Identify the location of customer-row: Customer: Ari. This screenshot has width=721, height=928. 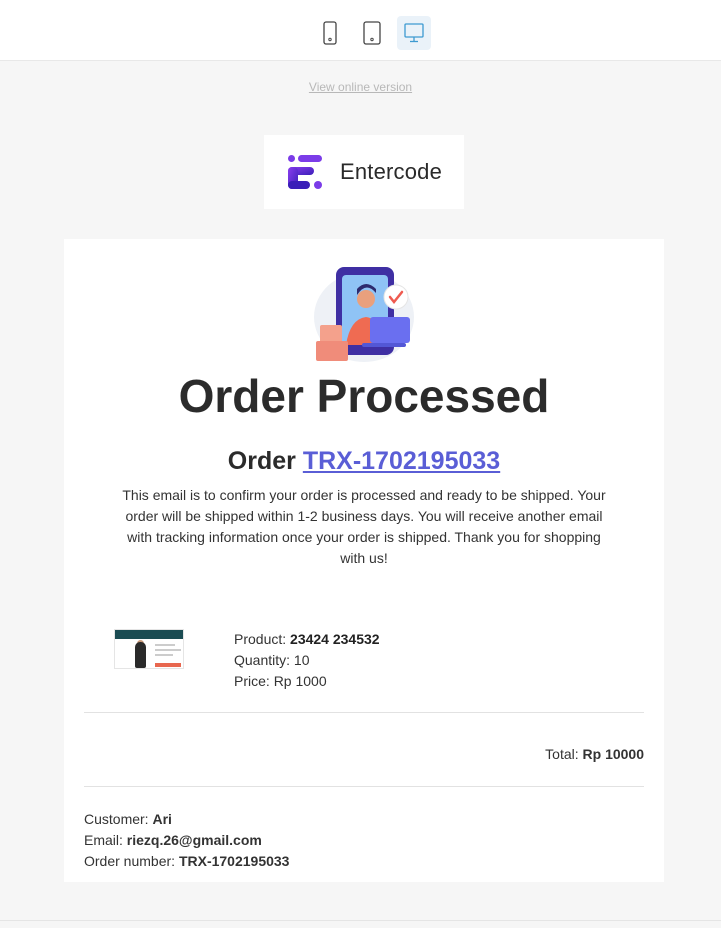
(186, 819).